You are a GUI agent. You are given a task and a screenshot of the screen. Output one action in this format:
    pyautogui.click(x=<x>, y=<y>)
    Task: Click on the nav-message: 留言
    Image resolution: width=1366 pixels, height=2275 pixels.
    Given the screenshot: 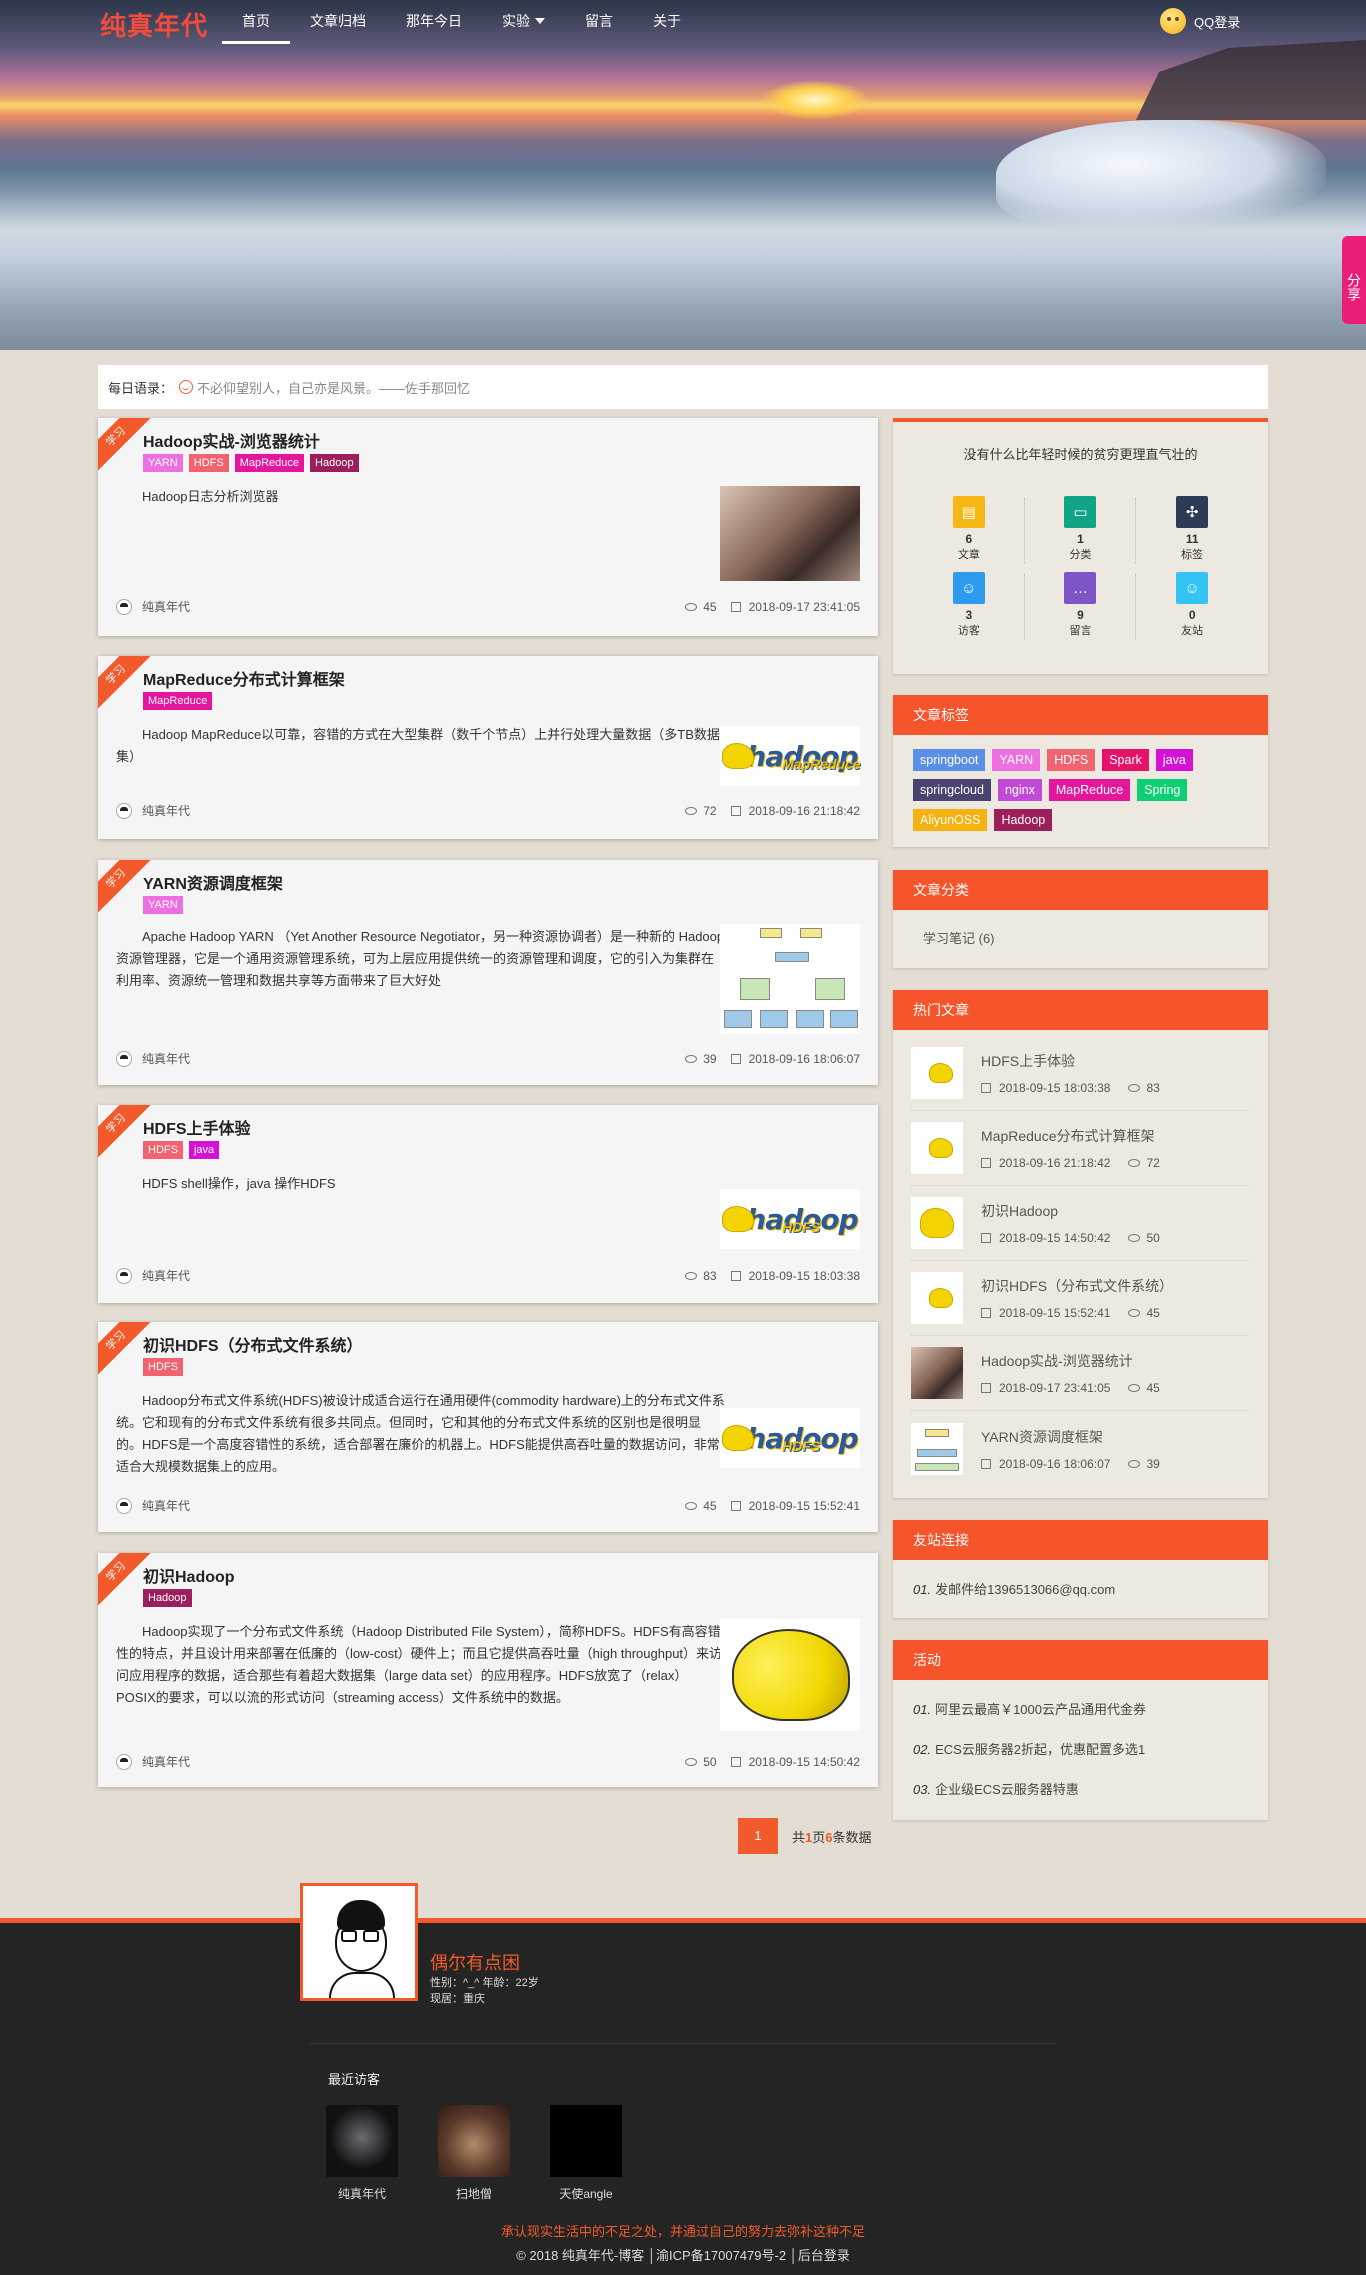 What is the action you would take?
    pyautogui.click(x=599, y=22)
    